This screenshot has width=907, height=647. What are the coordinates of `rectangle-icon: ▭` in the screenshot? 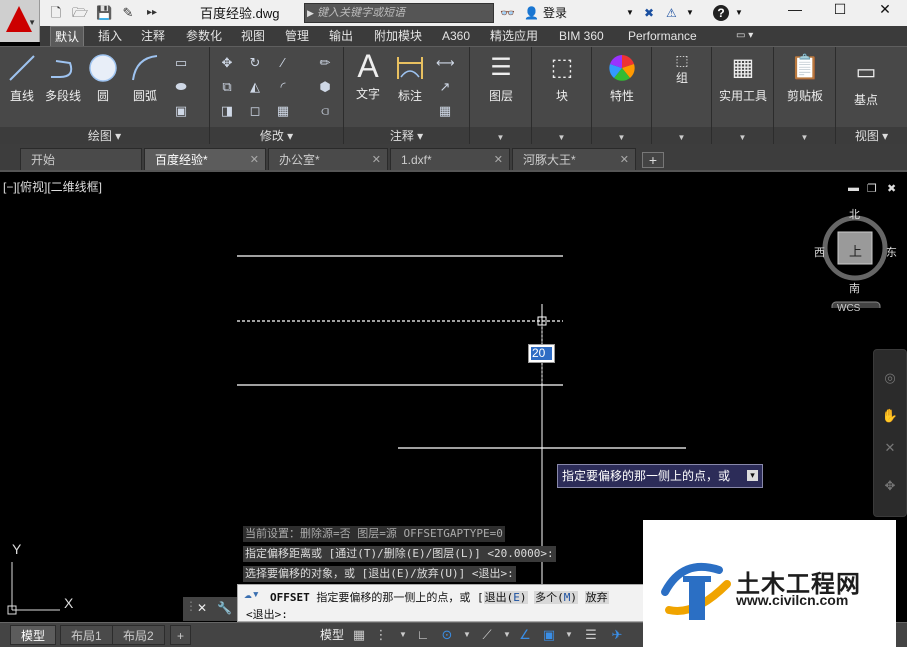 It's located at (181, 63).